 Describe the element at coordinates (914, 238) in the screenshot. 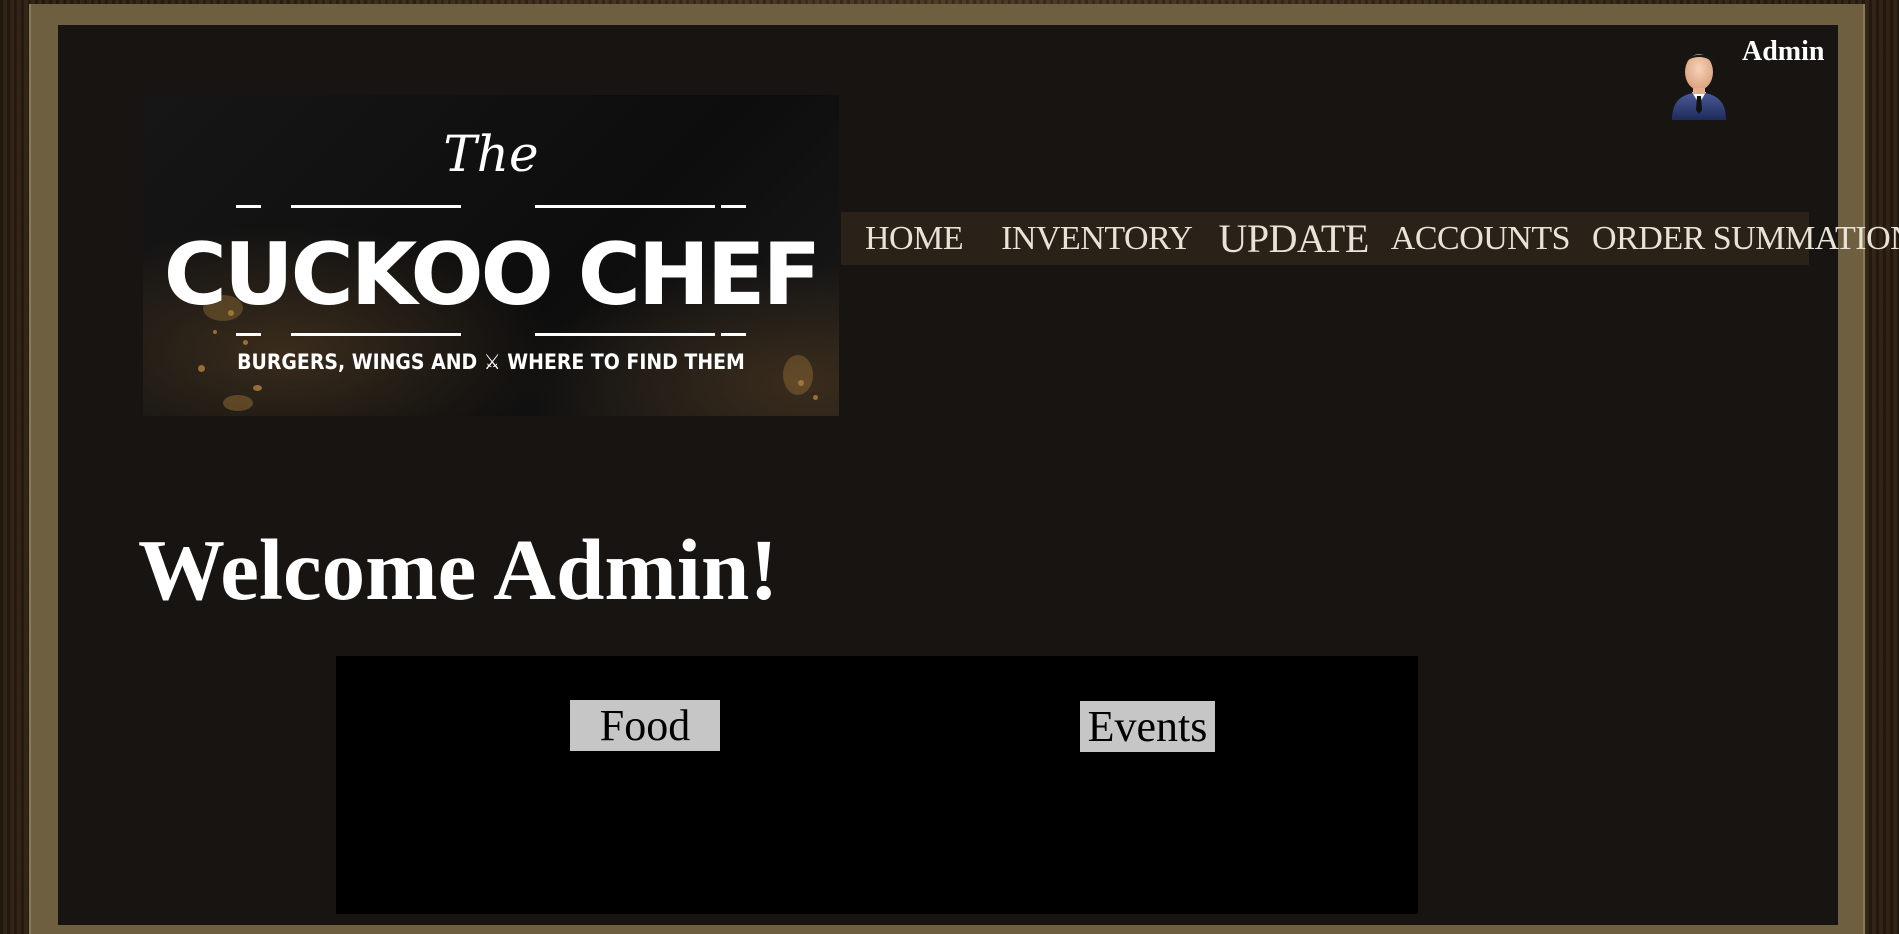

I see `nav-item-home: HOME` at that location.